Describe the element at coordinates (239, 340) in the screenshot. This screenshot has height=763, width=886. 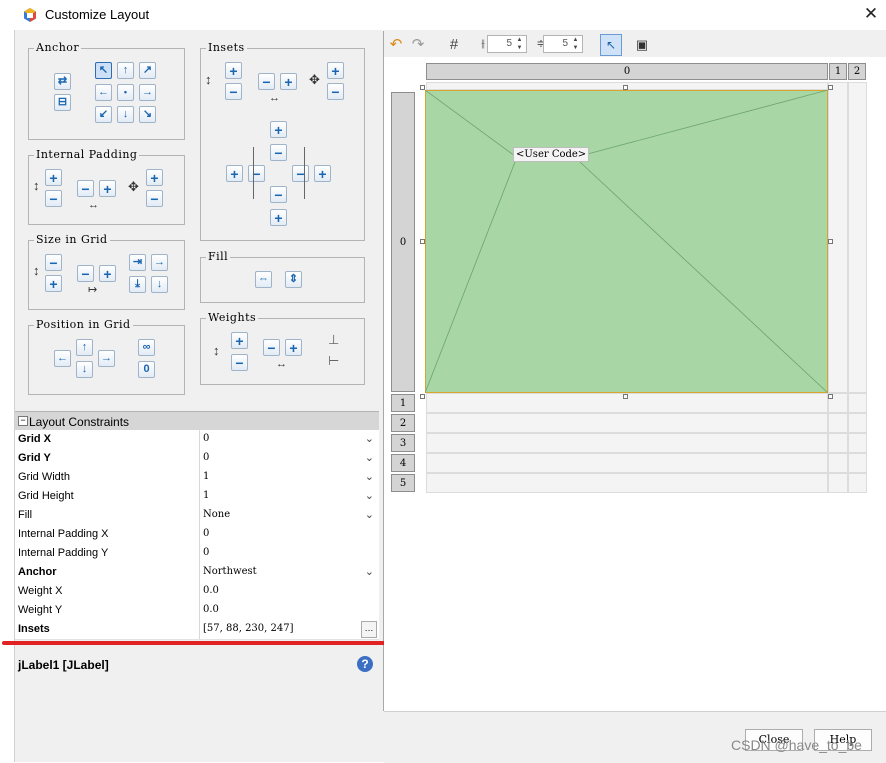
I see `weight-y-increase-button: +` at that location.